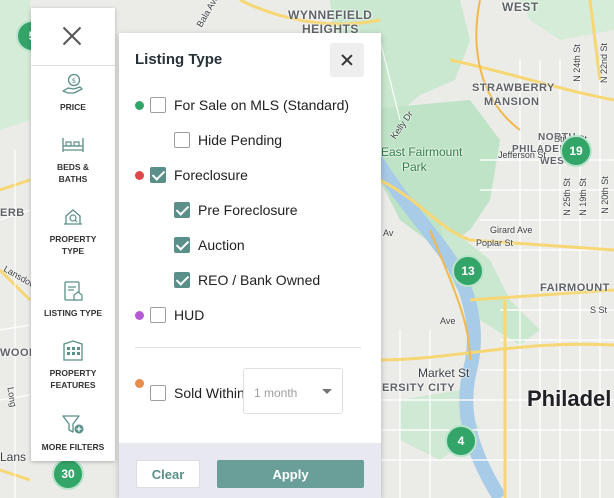 Image resolution: width=614 pixels, height=498 pixels. What do you see at coordinates (73, 447) in the screenshot?
I see `sidebar-item-label: MORE FILTERS` at bounding box center [73, 447].